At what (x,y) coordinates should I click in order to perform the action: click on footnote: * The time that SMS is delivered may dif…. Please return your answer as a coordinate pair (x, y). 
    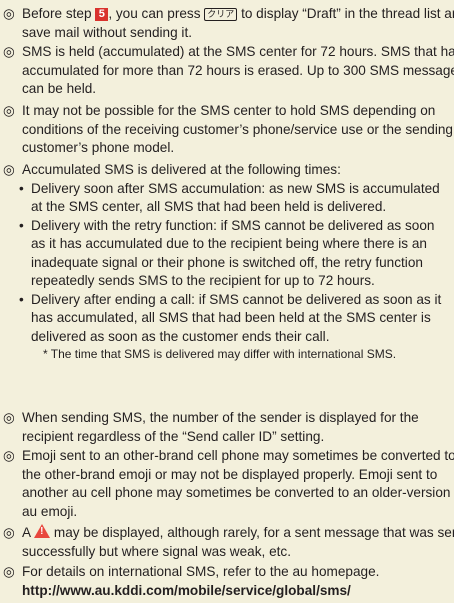
    Looking at the image, I should click on (220, 354).